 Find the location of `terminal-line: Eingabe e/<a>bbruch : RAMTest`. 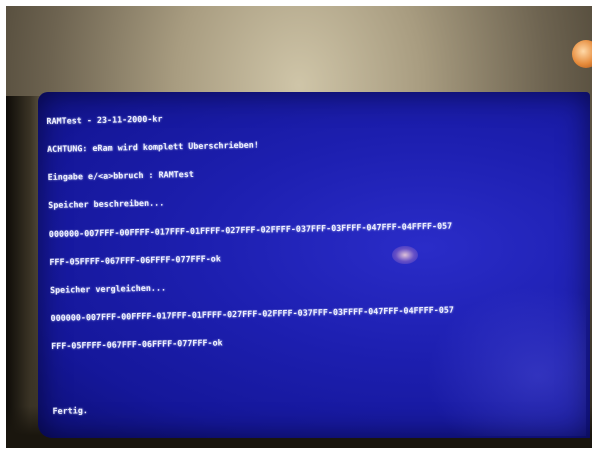

terminal-line: Eingabe e/<a>bbruch : RAMTest is located at coordinates (120, 176).